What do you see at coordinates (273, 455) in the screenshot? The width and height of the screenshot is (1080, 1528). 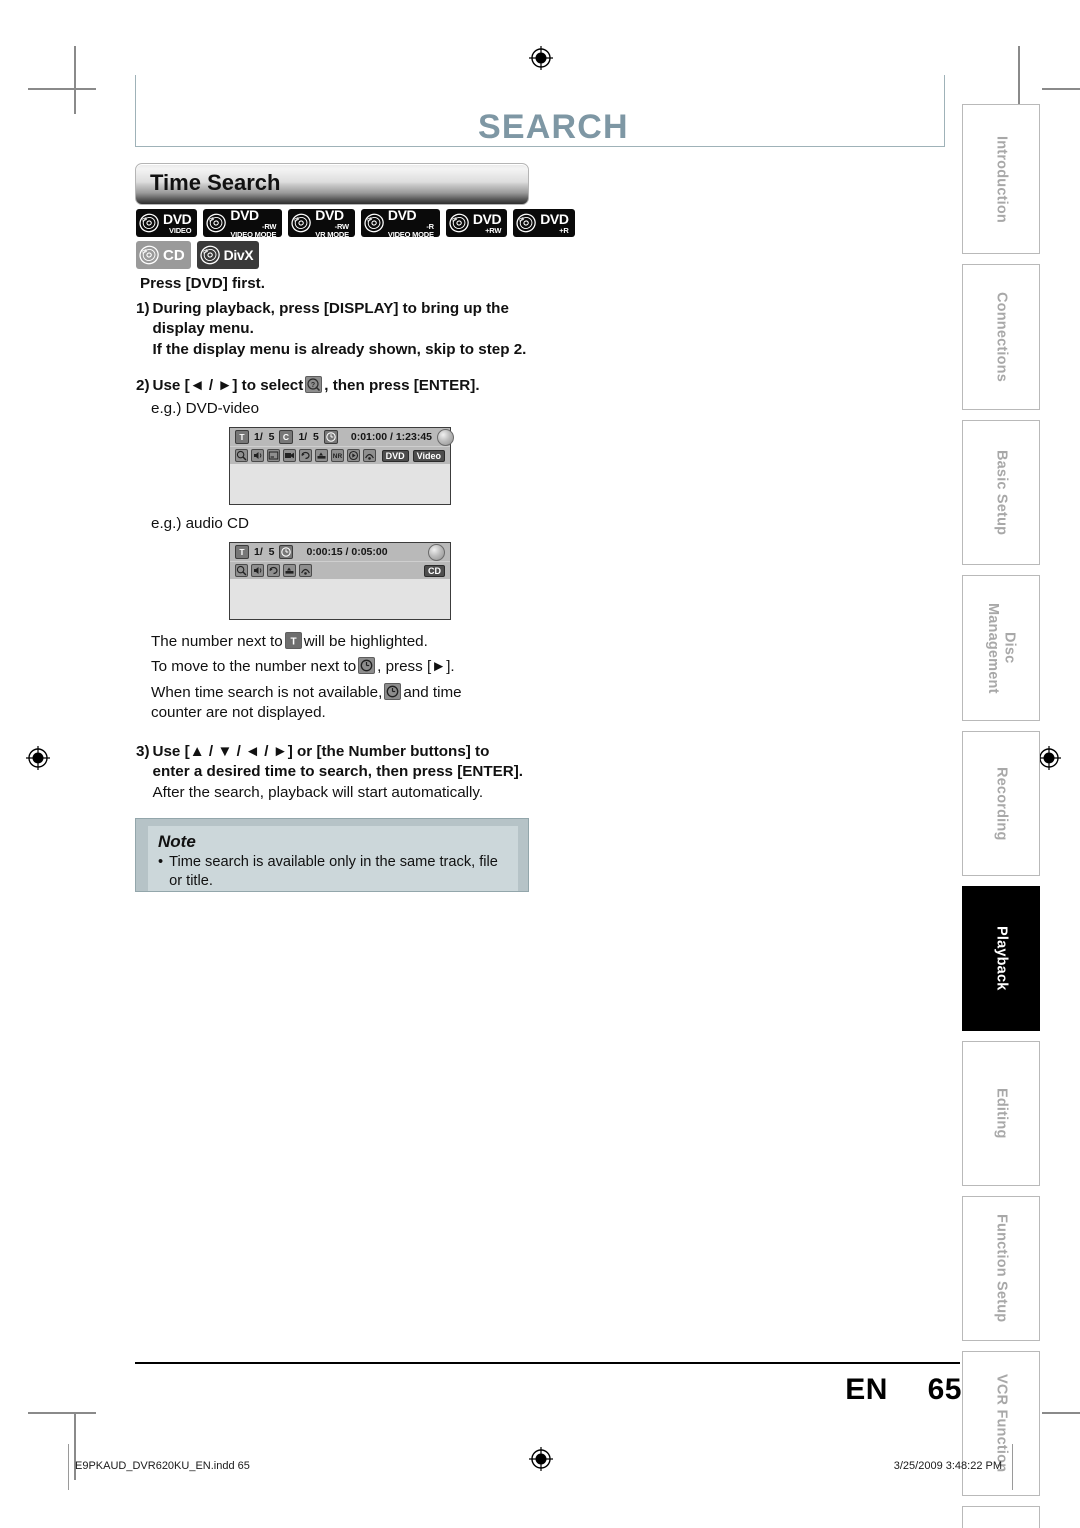 I see `subtitle-icon` at bounding box center [273, 455].